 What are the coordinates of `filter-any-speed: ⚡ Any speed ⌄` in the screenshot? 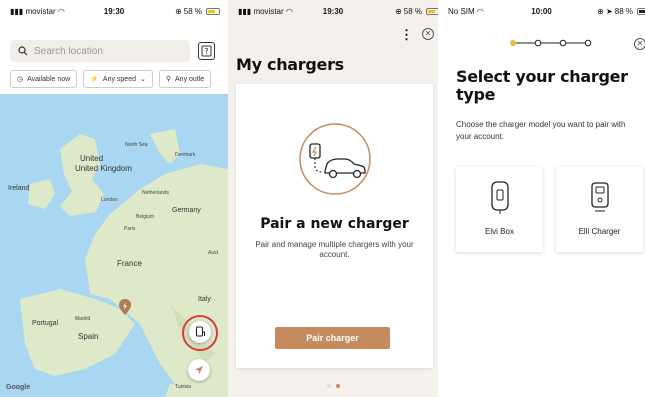 It's located at (118, 79).